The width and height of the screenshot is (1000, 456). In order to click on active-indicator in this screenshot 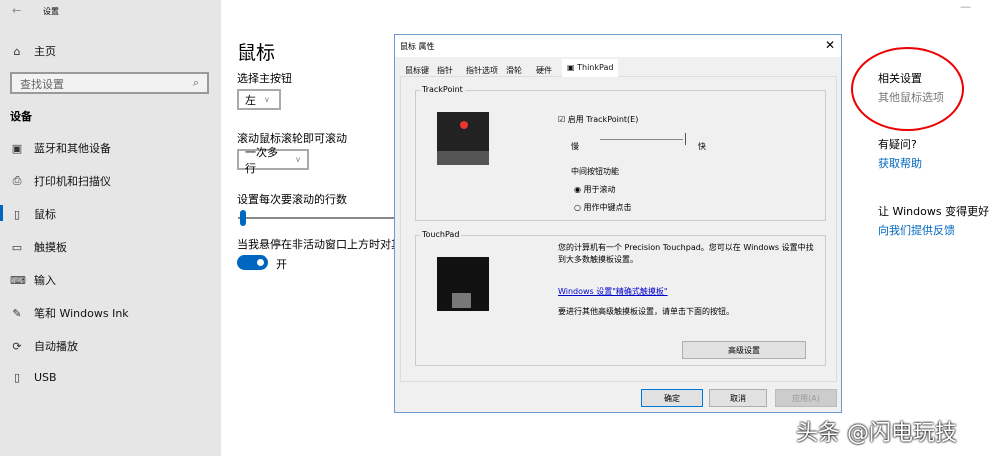, I will do `click(1, 213)`.